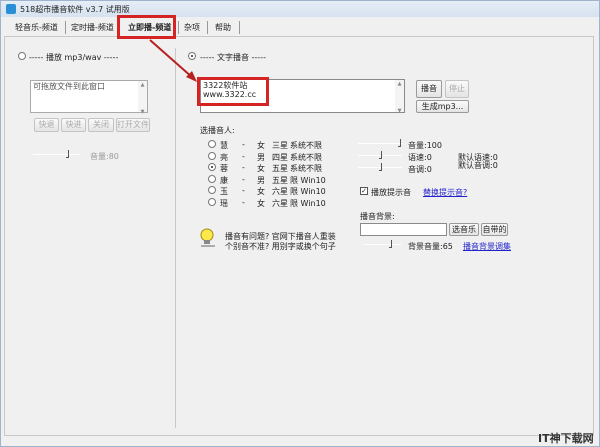 Image resolution: width=600 pixels, height=447 pixels. I want to click on tts-volume-label: 音量:100, so click(425, 145).